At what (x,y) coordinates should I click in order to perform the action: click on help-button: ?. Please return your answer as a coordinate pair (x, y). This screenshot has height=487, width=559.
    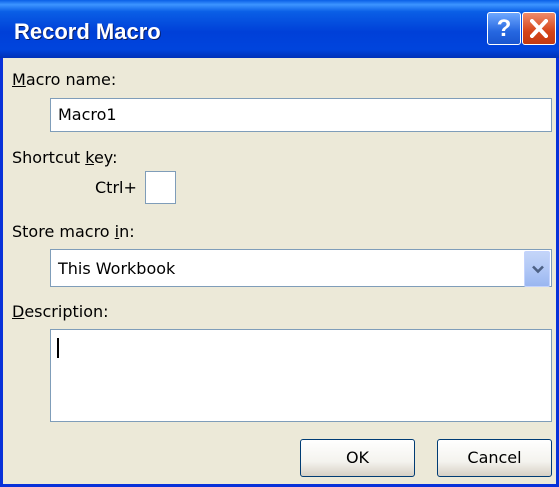
    Looking at the image, I should click on (504, 28).